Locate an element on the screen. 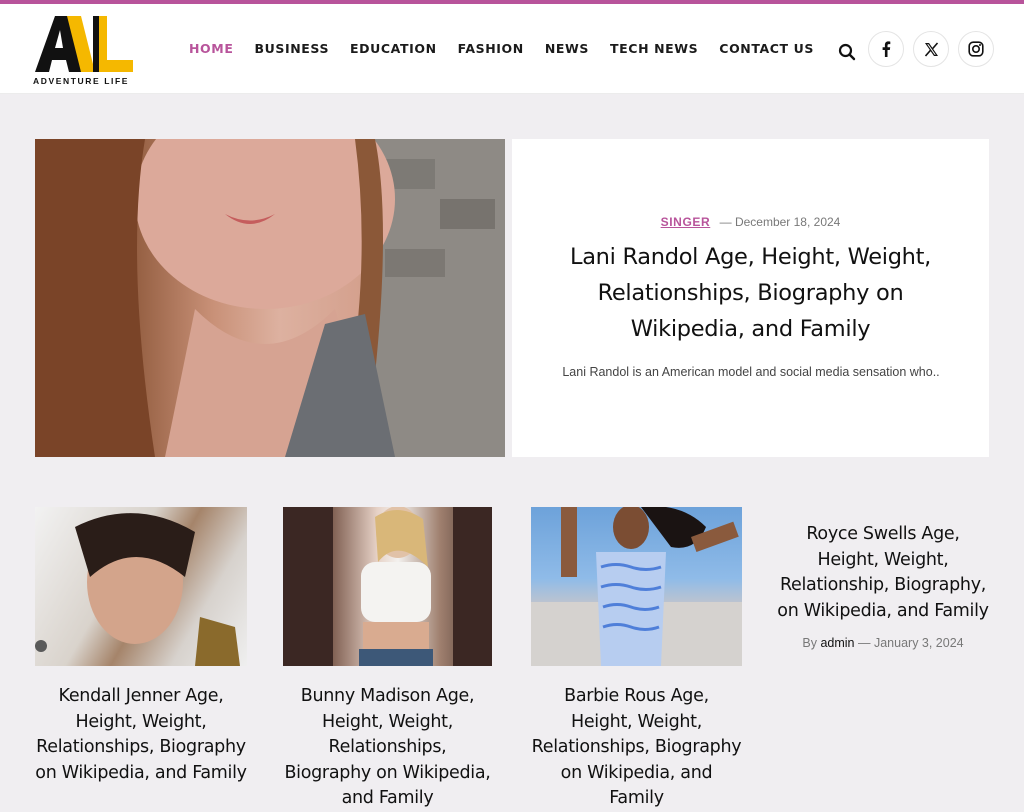 The image size is (1024, 812). nav-contact-us: CONTACT US is located at coordinates (766, 48).